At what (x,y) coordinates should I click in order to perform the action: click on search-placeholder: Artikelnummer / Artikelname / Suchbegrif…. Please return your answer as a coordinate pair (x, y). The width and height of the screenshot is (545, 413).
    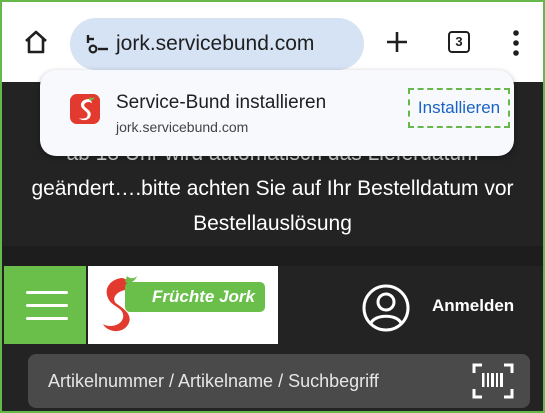
    Looking at the image, I should click on (213, 381).